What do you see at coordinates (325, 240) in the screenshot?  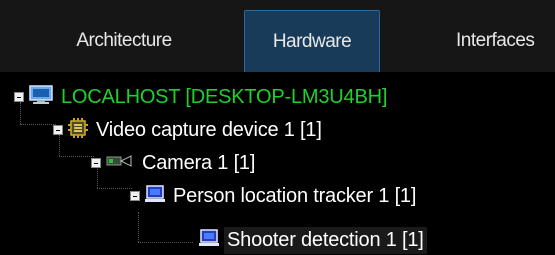 I see `tree-label-shooter-detection: Shooter detection 1 [1]` at bounding box center [325, 240].